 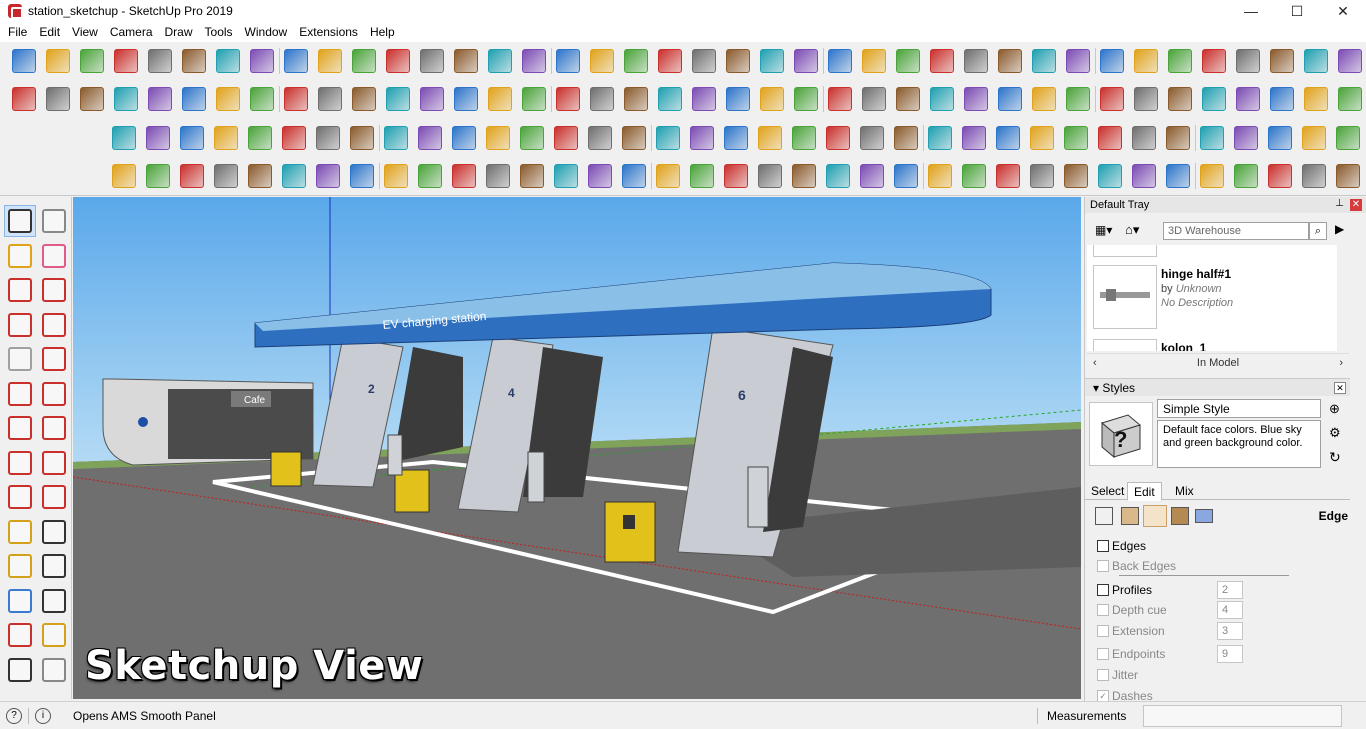 What do you see at coordinates (49, 32) in the screenshot?
I see `menu-edit: Edit` at bounding box center [49, 32].